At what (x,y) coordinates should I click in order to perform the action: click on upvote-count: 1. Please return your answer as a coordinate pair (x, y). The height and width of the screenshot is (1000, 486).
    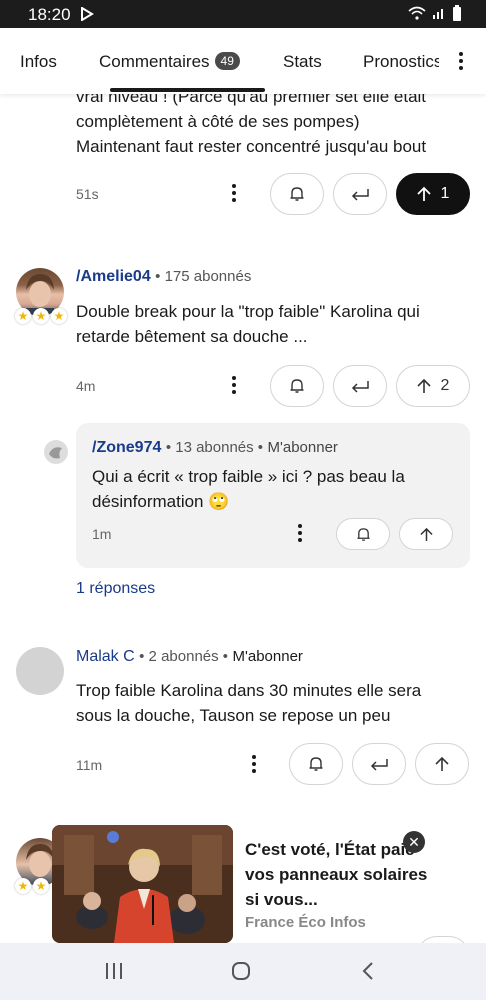
    Looking at the image, I should click on (445, 193).